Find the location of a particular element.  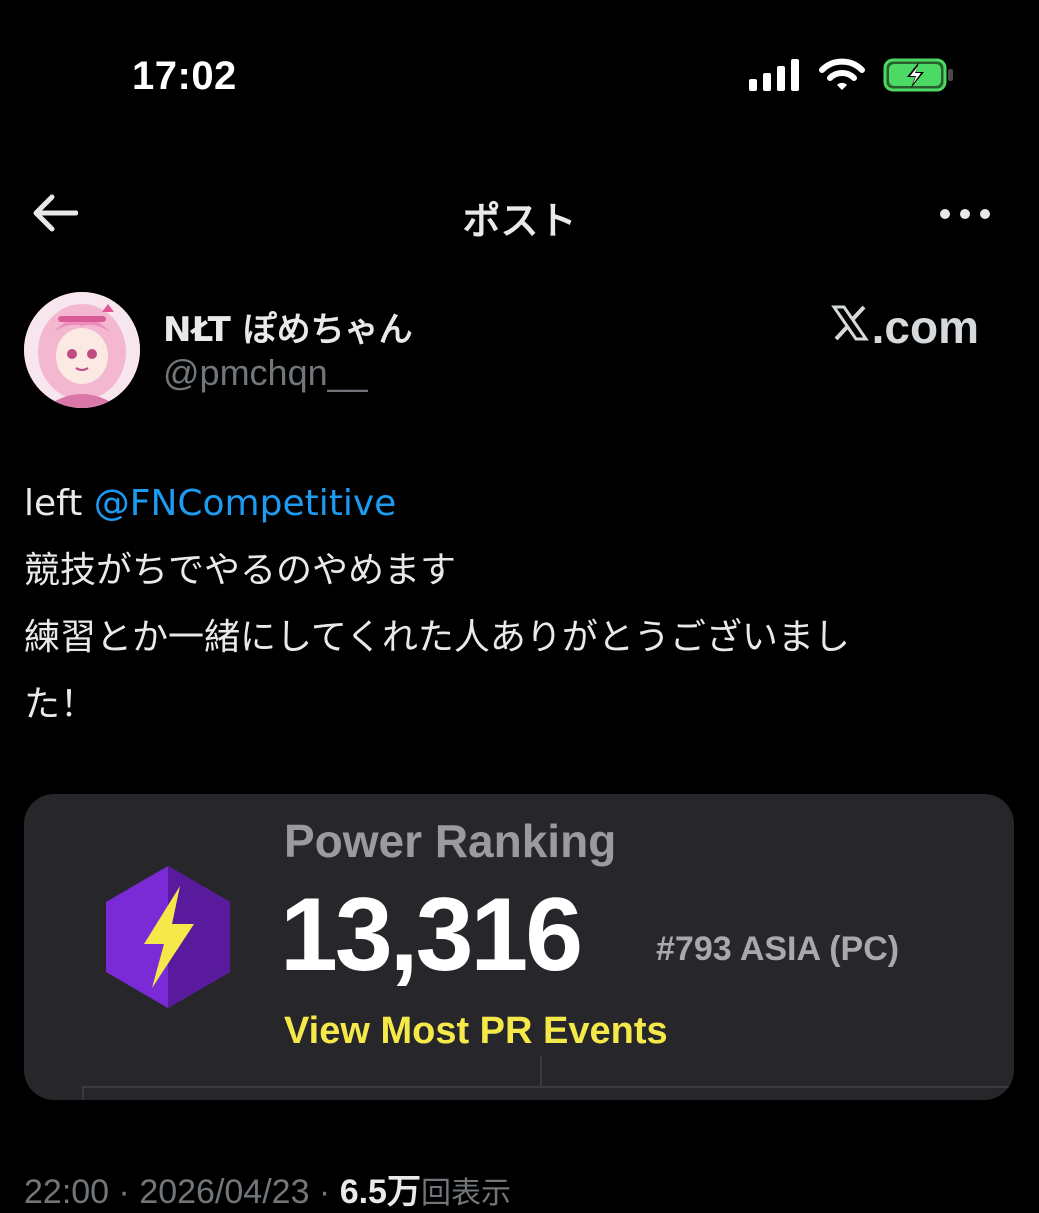

post-time: 22:00 is located at coordinates (67, 1192).